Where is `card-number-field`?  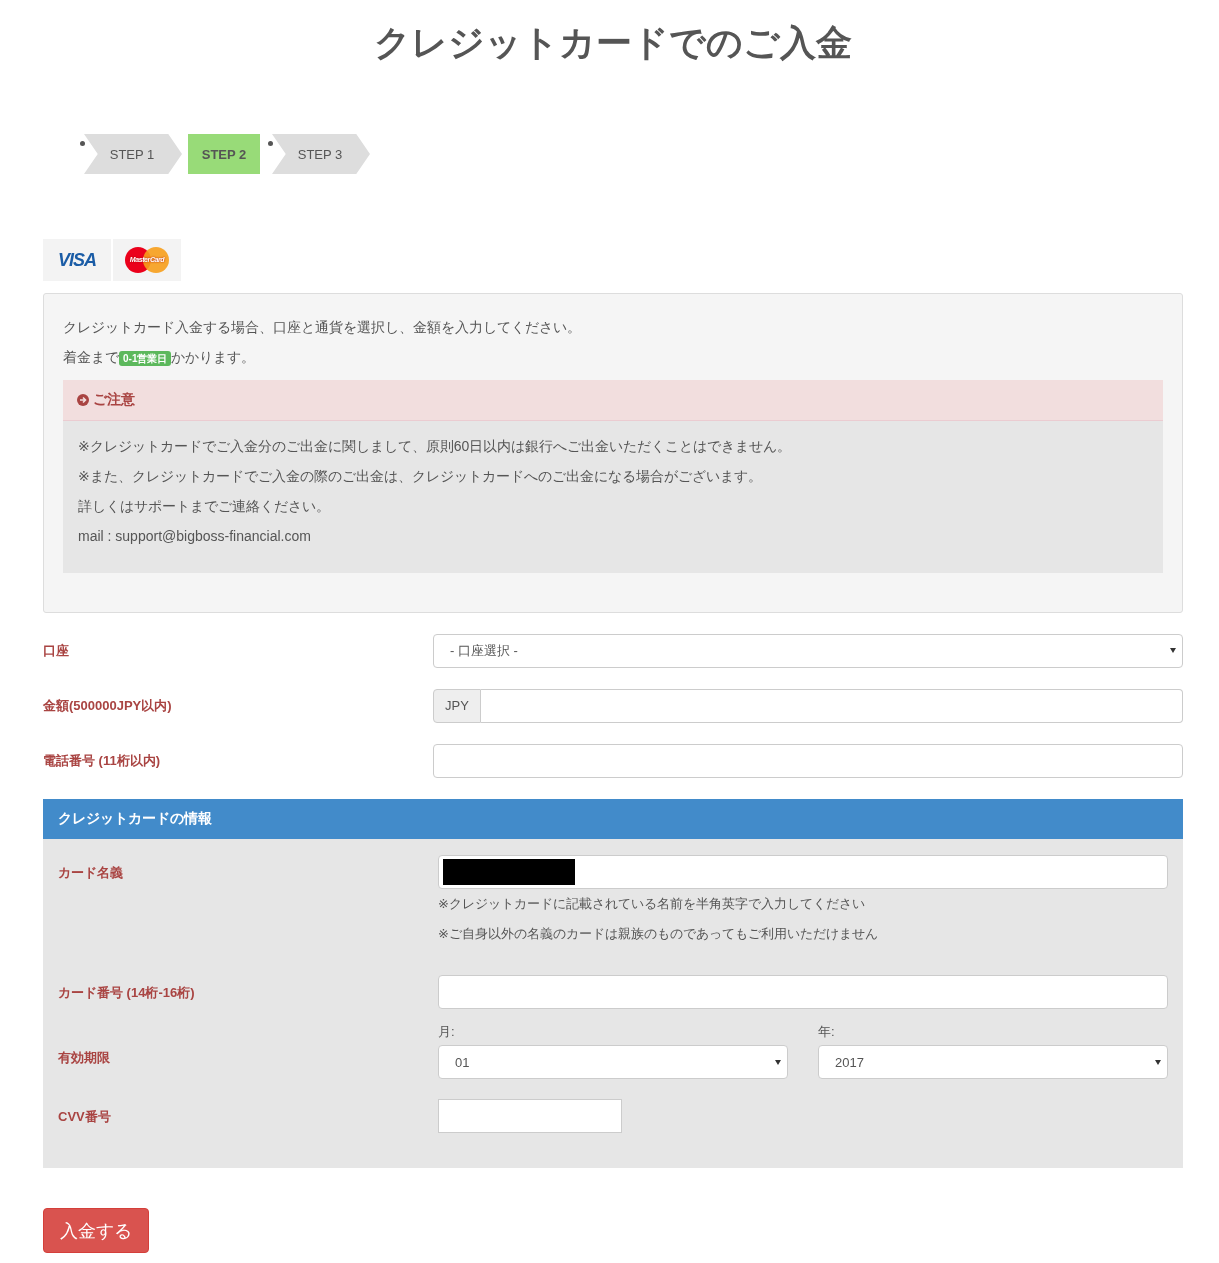 card-number-field is located at coordinates (803, 992).